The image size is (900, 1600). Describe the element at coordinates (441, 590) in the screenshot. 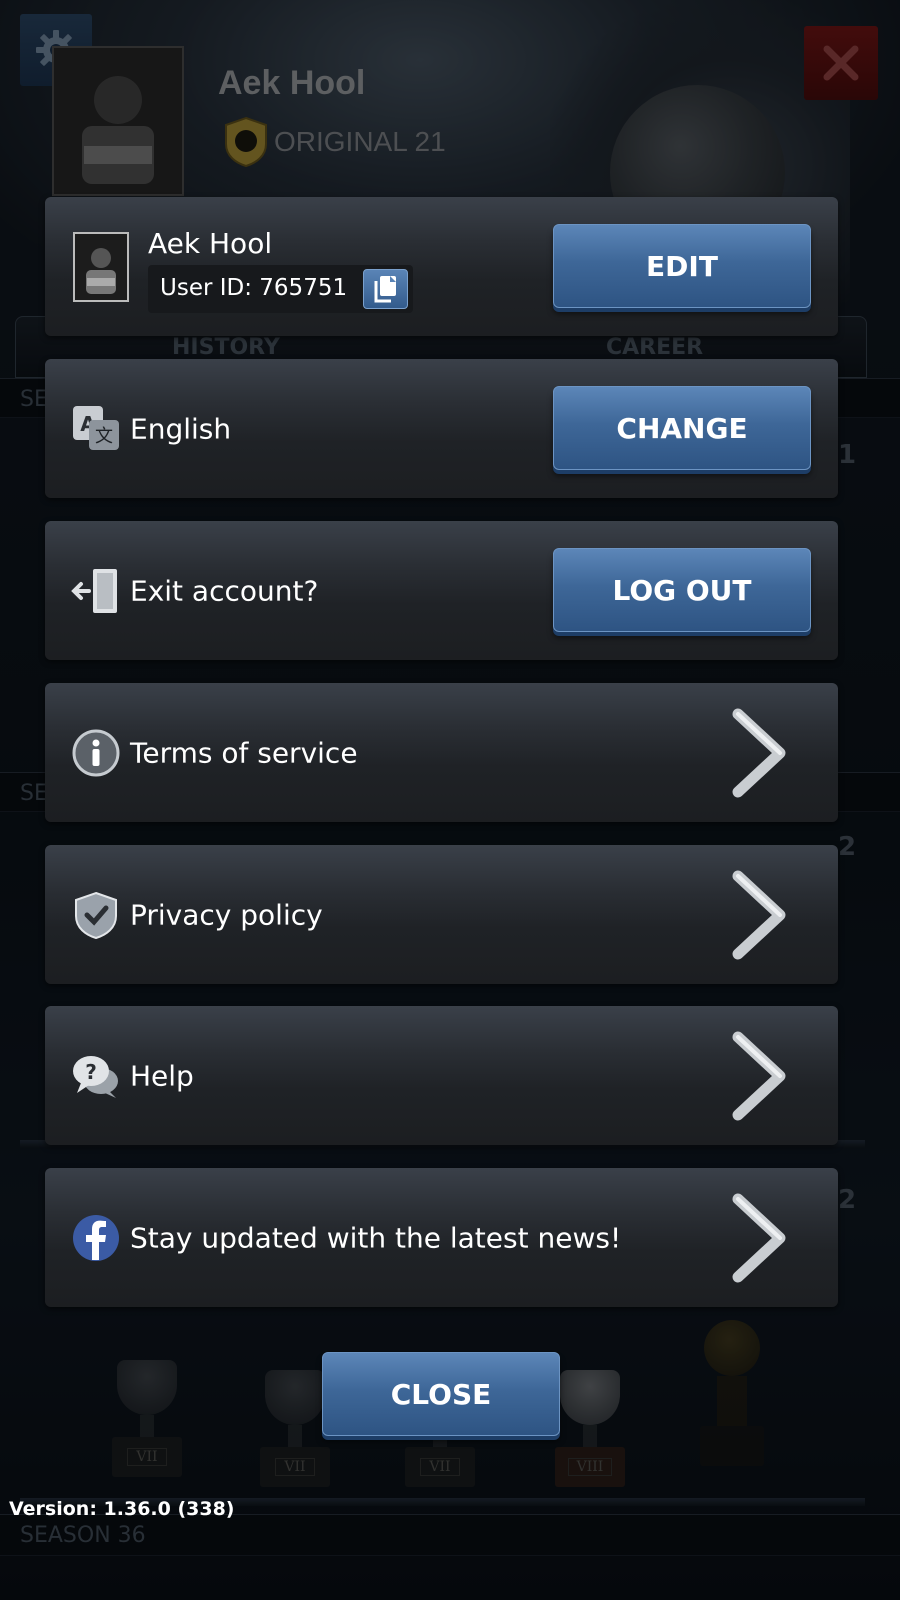

I see `account-panel: Exit account? LOG OUT` at that location.